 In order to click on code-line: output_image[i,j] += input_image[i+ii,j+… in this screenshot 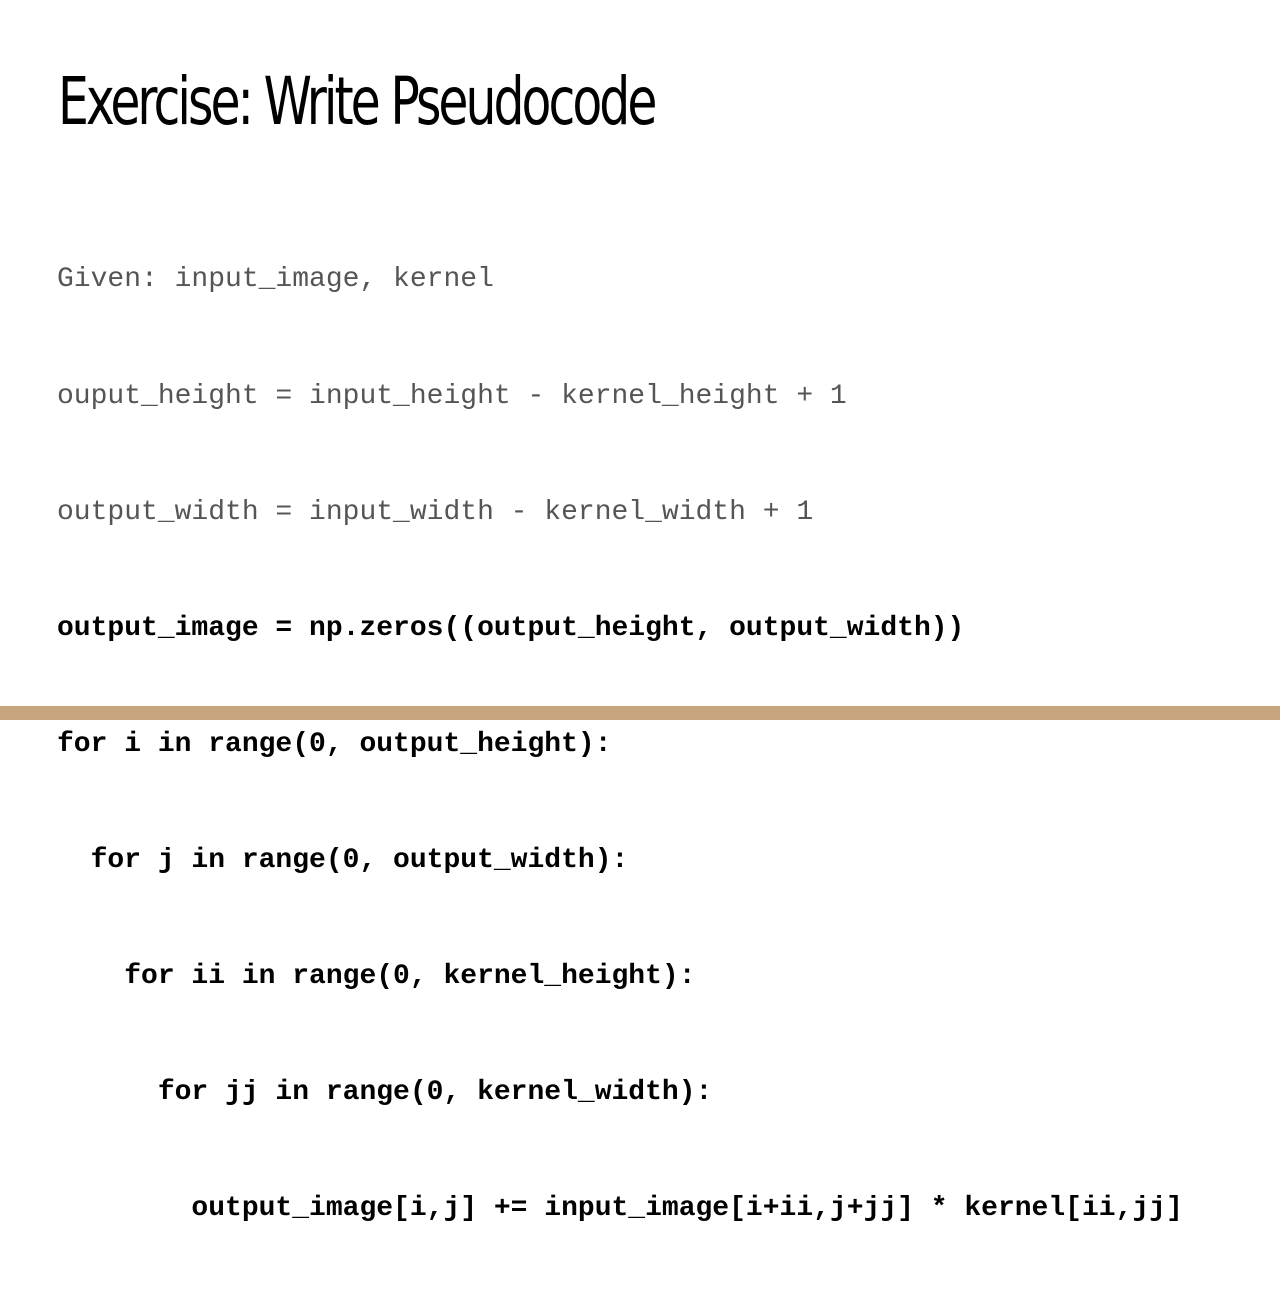, I will do `click(620, 1209)`.